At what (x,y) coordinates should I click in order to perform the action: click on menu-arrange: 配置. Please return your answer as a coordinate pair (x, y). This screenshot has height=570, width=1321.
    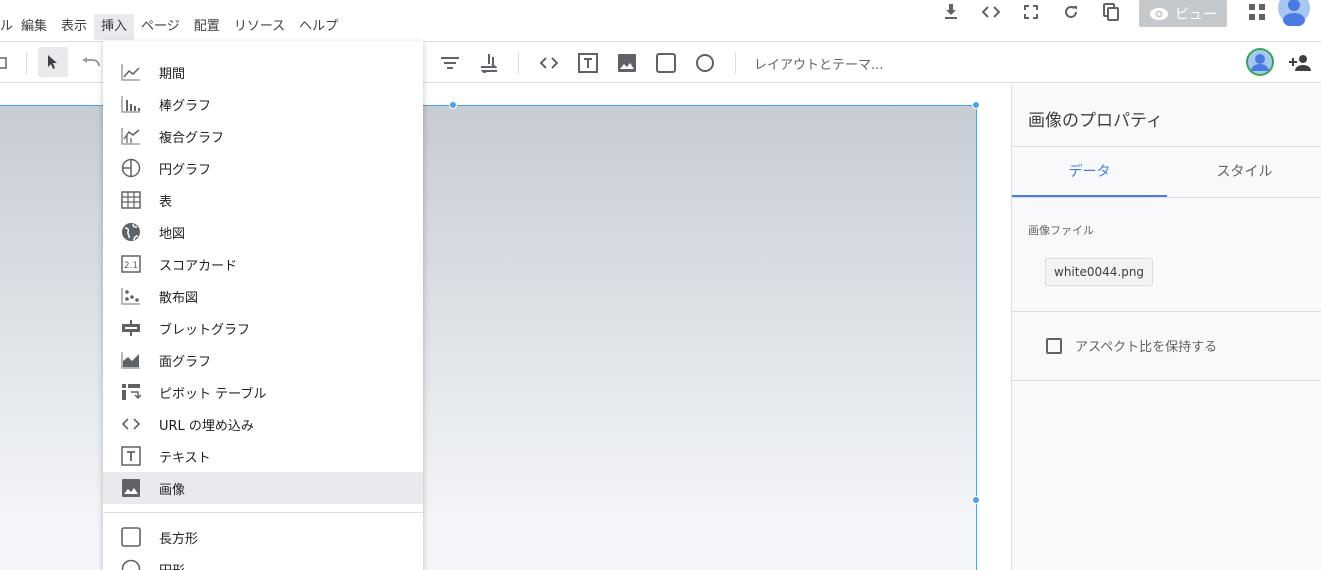
    Looking at the image, I should click on (207, 27).